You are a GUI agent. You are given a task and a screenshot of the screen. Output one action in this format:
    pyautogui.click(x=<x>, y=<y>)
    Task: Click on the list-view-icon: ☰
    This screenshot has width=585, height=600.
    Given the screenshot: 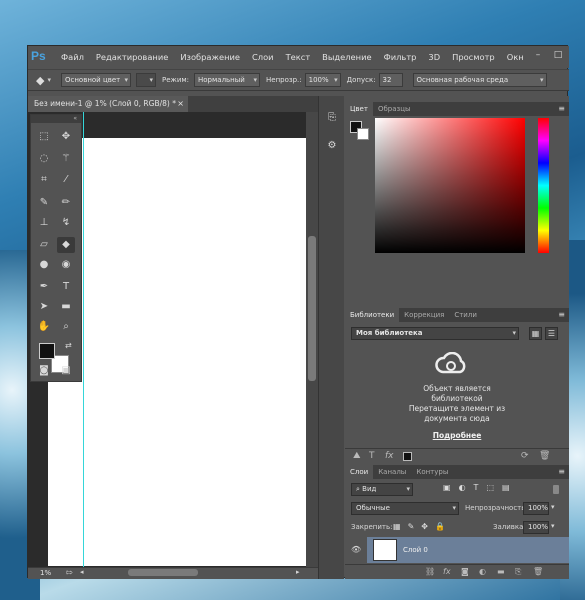 What is the action you would take?
    pyautogui.click(x=551, y=333)
    